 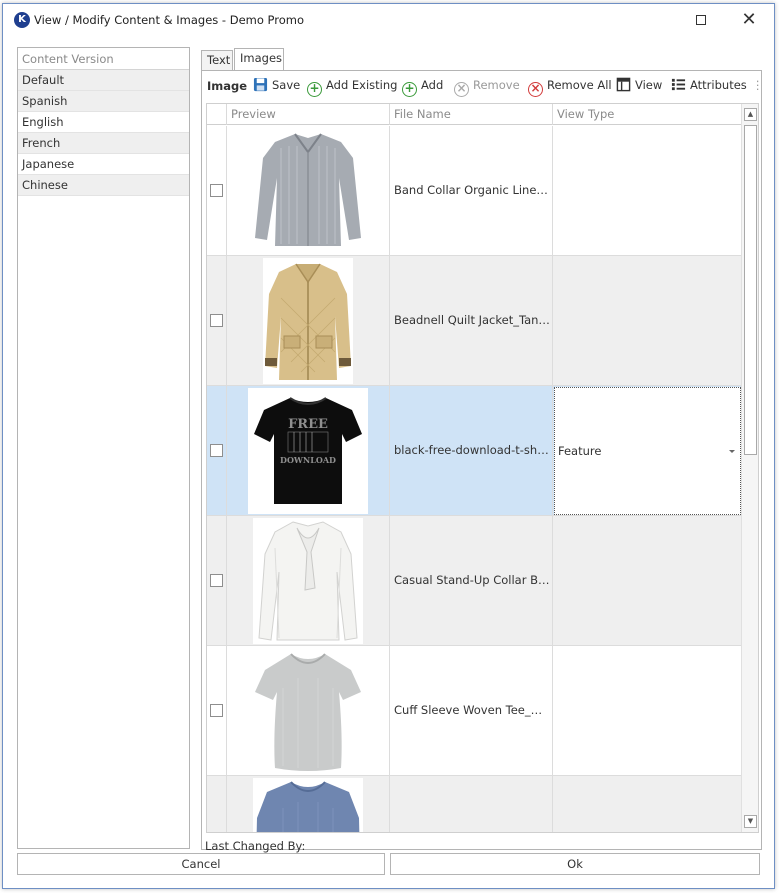 What do you see at coordinates (255, 846) in the screenshot?
I see `last-changed-label: Last Changed By:` at bounding box center [255, 846].